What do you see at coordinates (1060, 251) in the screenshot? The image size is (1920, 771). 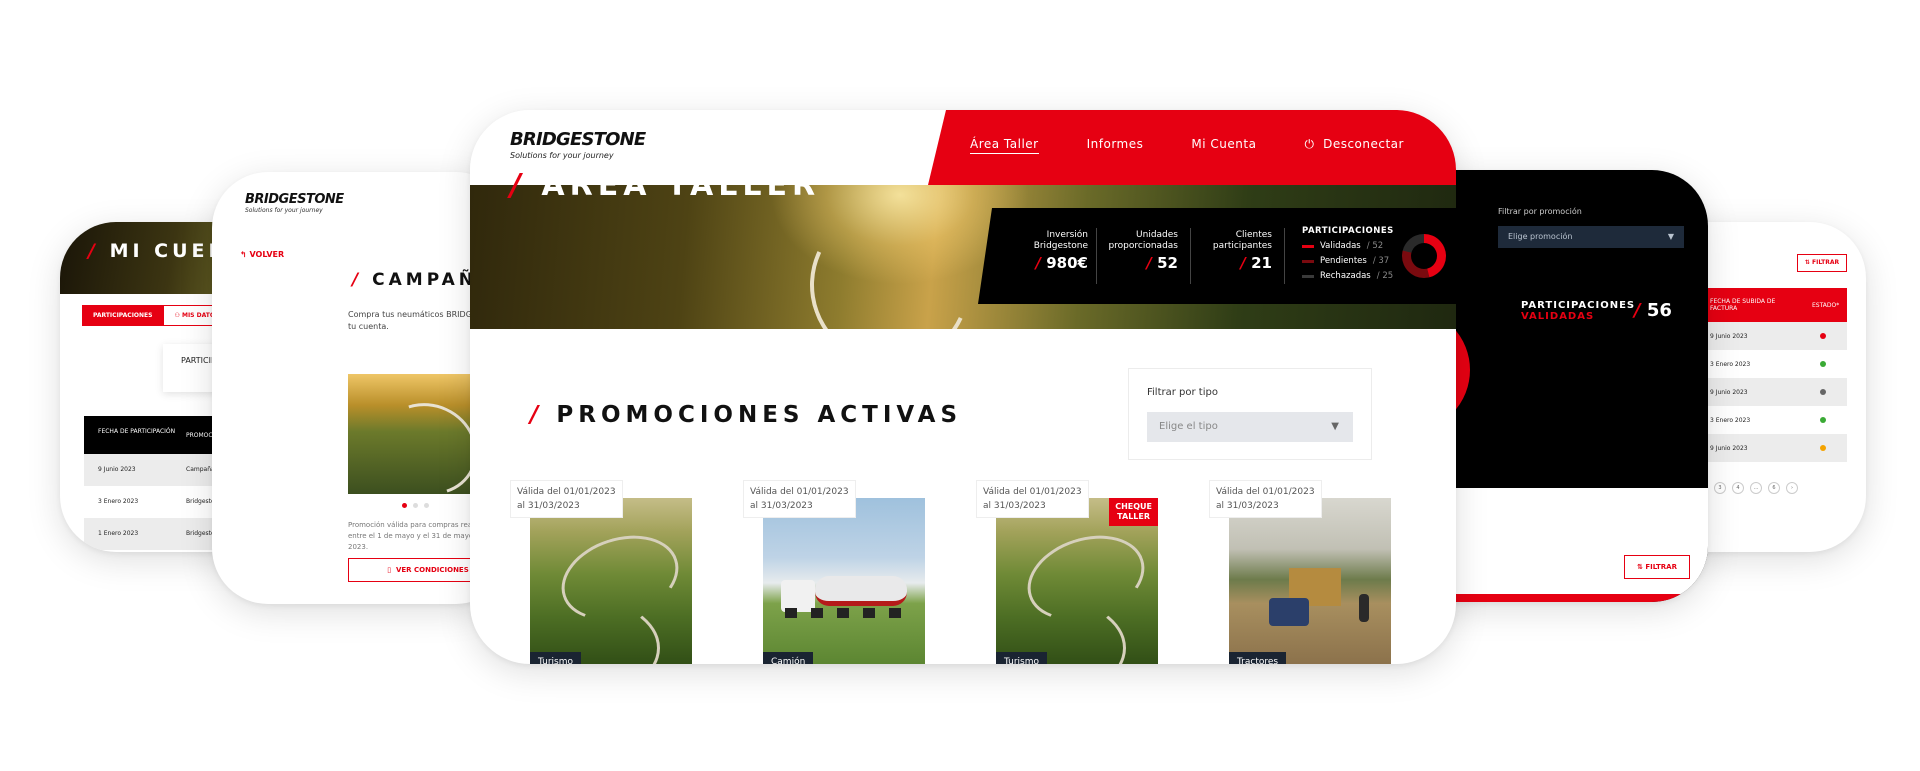 I see `stat-investment: Inversión Bridgestone / 980€` at bounding box center [1060, 251].